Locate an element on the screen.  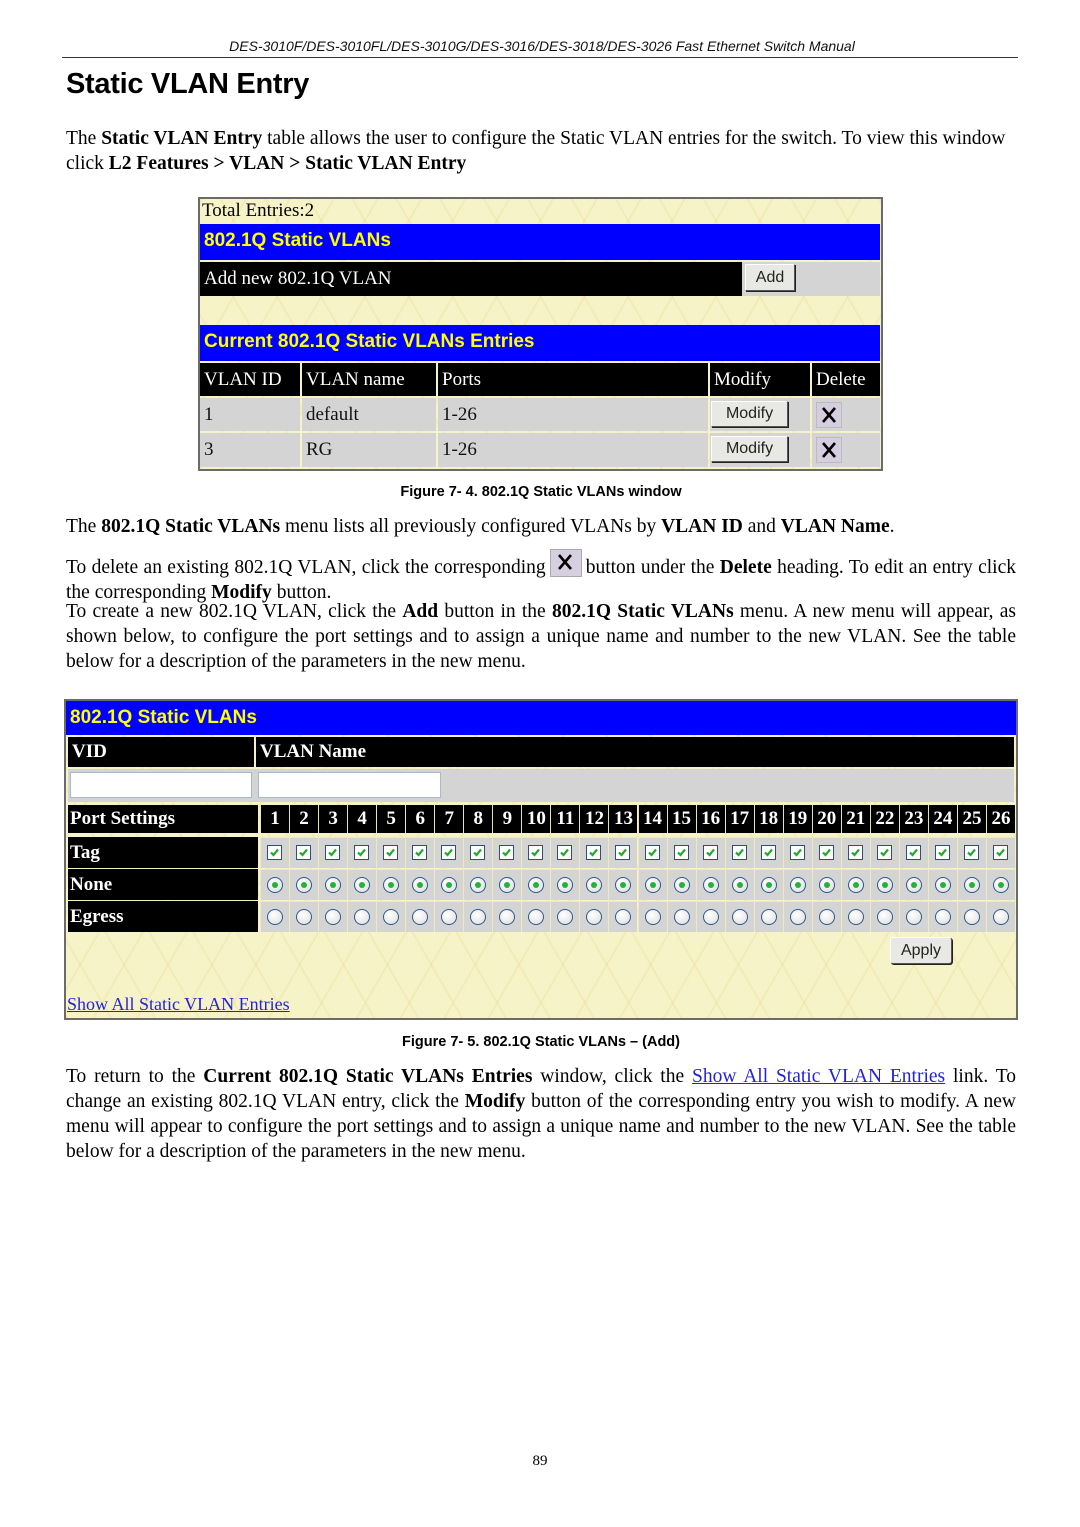
column-header-vlan-id: VLAN ID is located at coordinates (250, 379).